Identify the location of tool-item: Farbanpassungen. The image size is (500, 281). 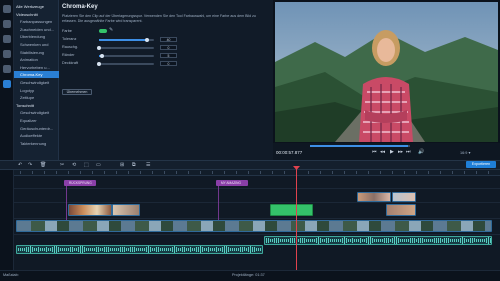
(36, 21).